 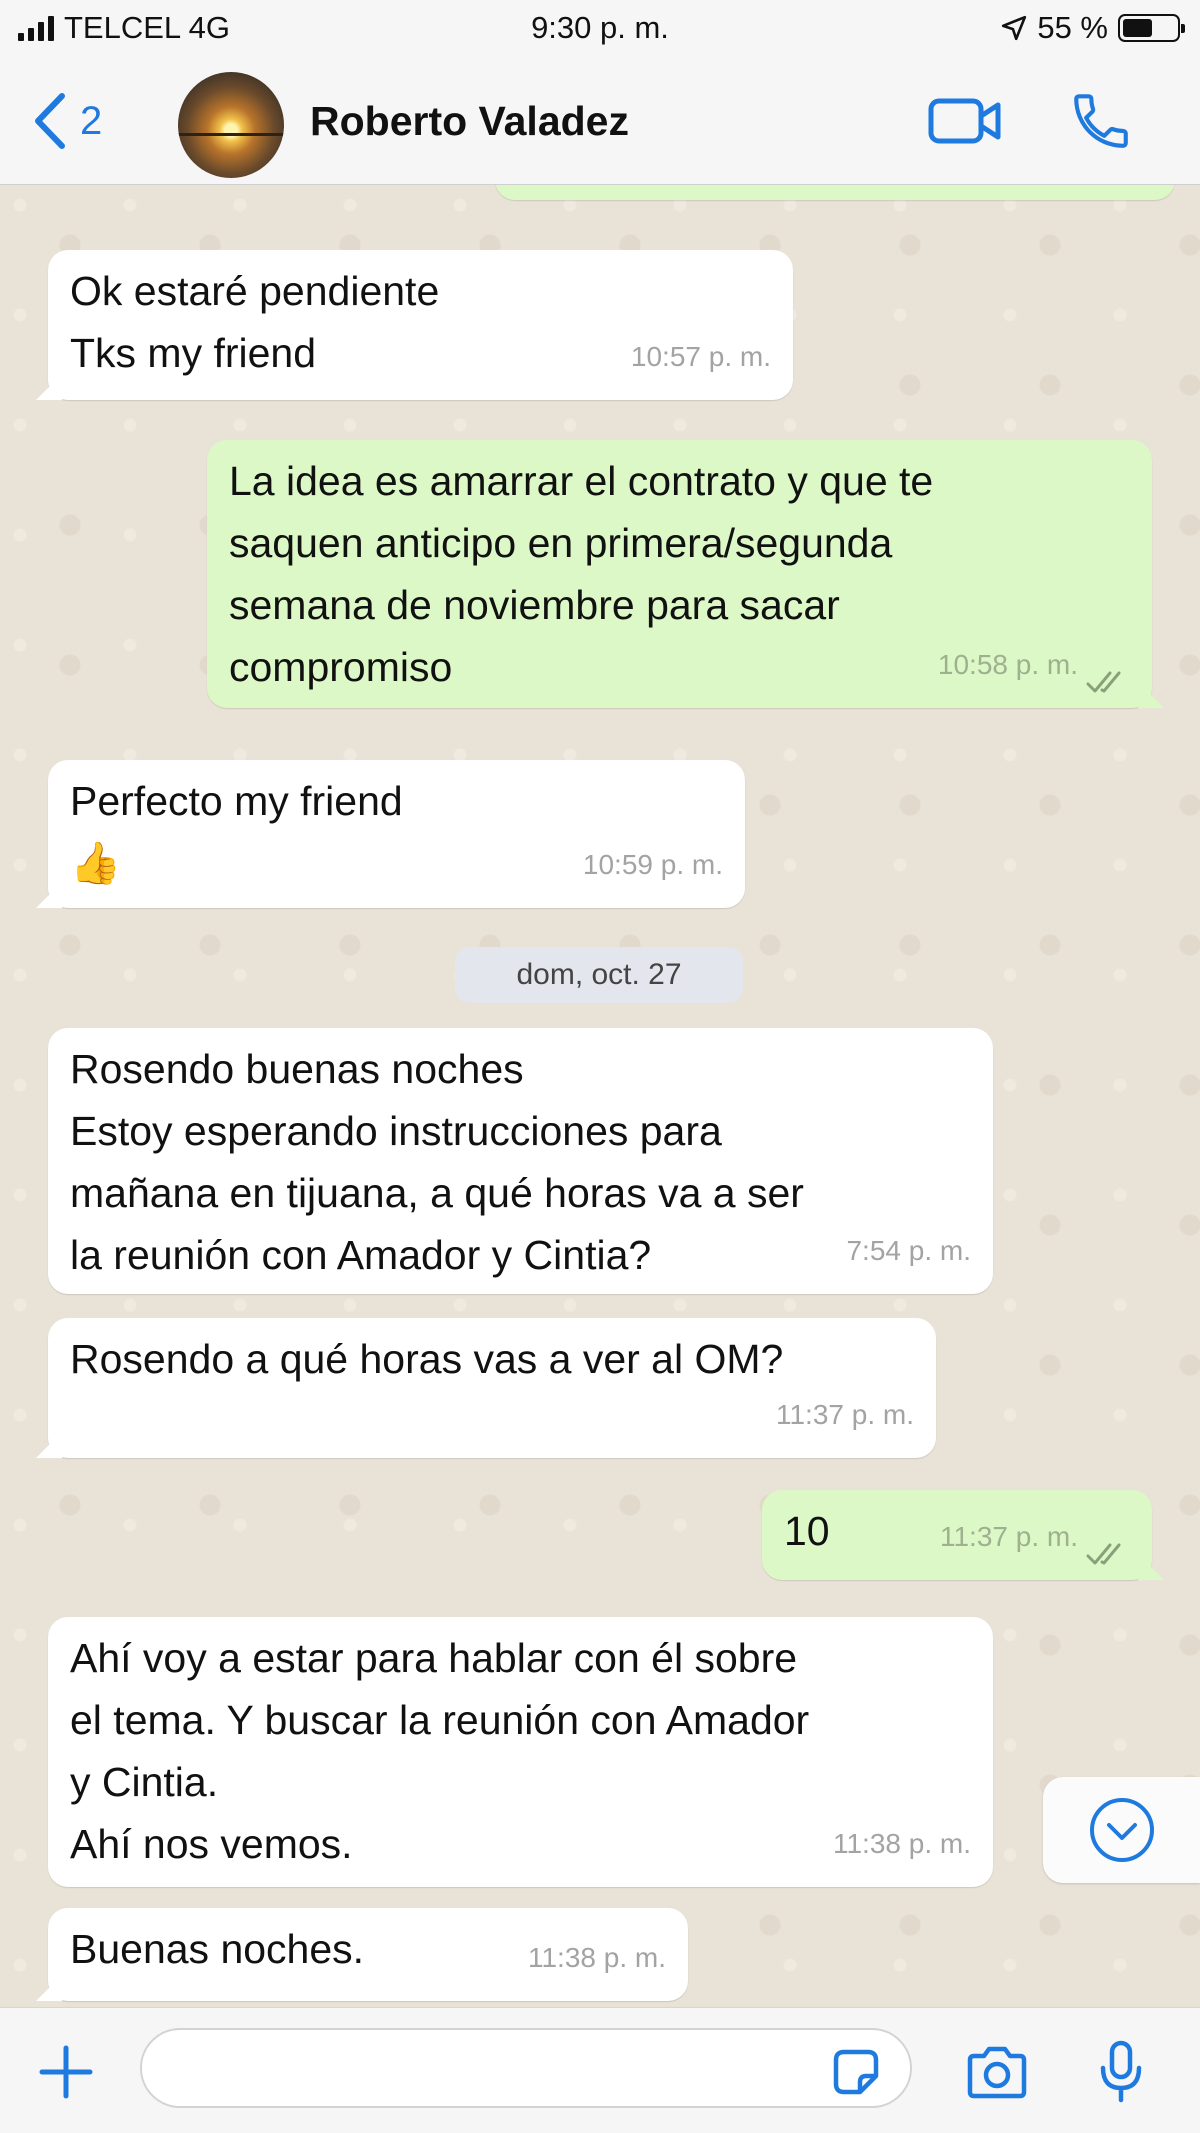 I want to click on message-bubble: Perfecto my friend 👍 10:59 p. m., so click(x=396, y=834).